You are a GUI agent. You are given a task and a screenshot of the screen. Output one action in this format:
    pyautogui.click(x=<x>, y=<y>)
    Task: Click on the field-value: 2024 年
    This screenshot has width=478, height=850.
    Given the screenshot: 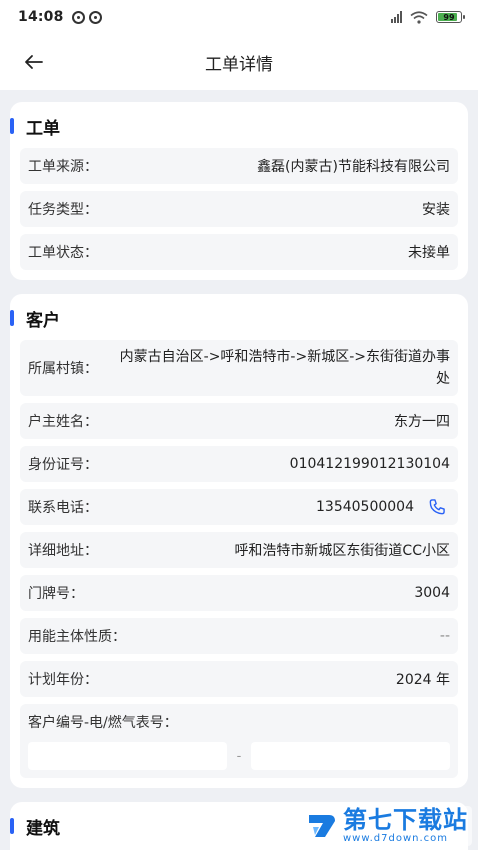 What is the action you would take?
    pyautogui.click(x=422, y=680)
    